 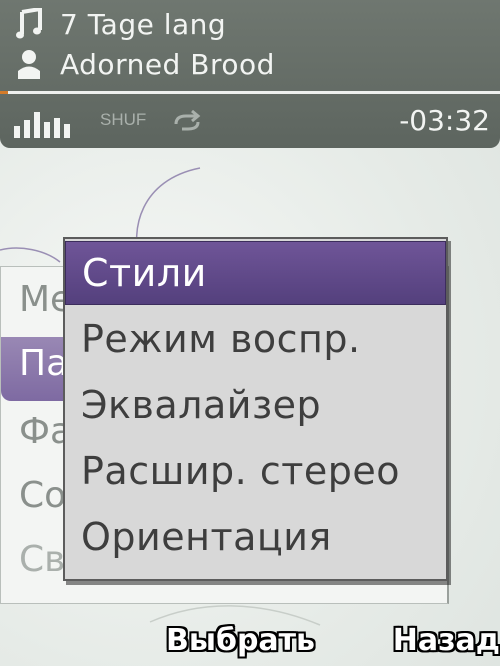 I want to click on menu-item-orientation: Ориентация, so click(x=255, y=537).